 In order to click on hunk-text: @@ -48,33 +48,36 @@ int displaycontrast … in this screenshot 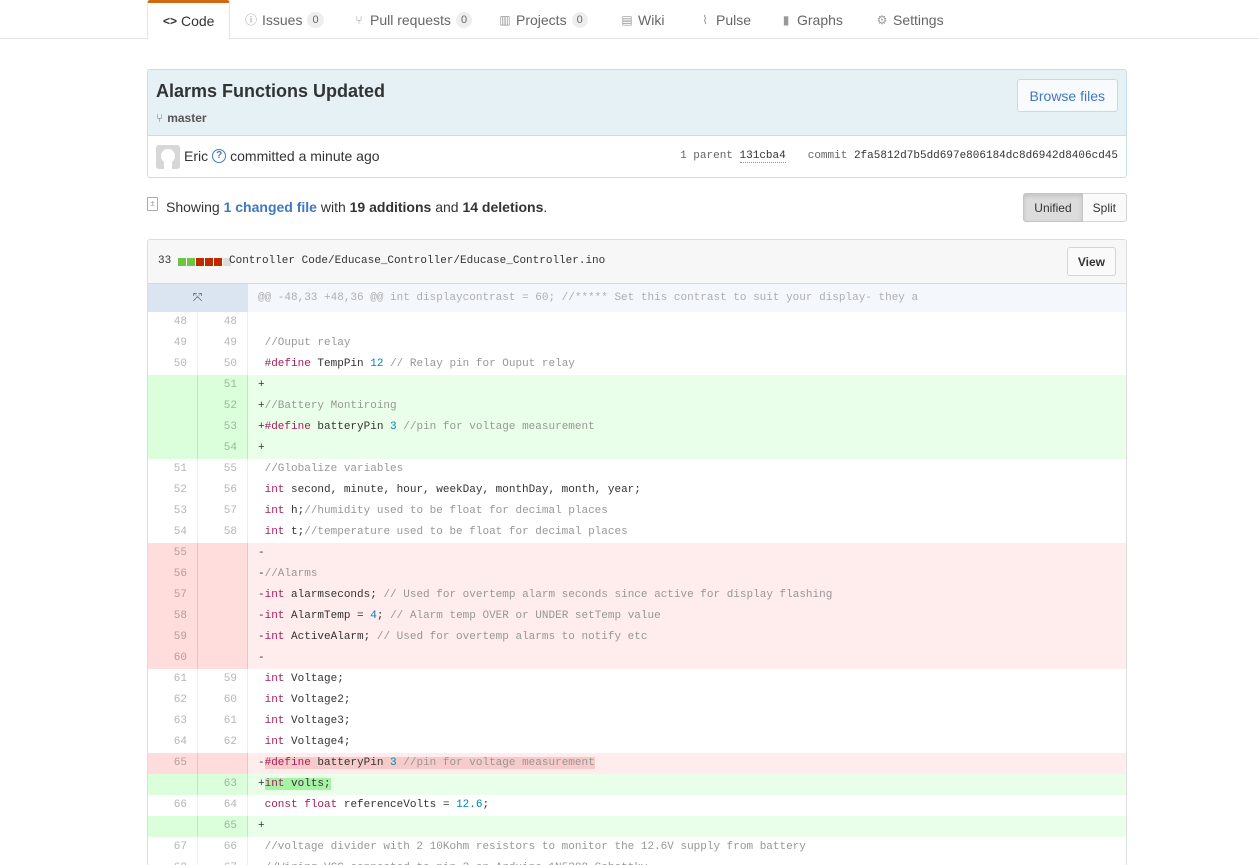, I will do `click(588, 298)`.